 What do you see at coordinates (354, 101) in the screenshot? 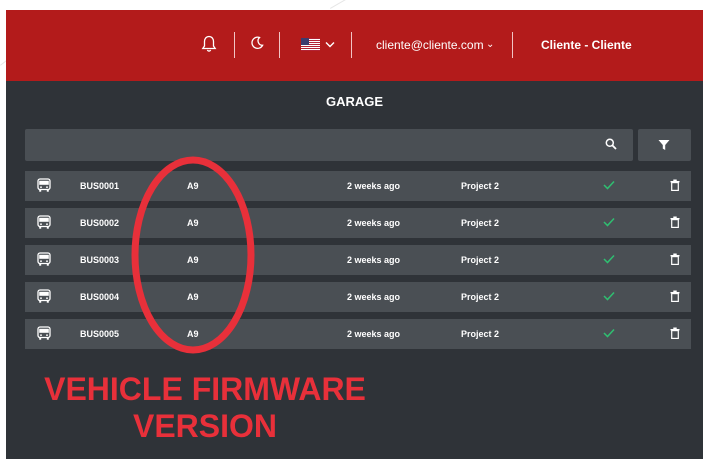
I see `page-title: GARAGE` at bounding box center [354, 101].